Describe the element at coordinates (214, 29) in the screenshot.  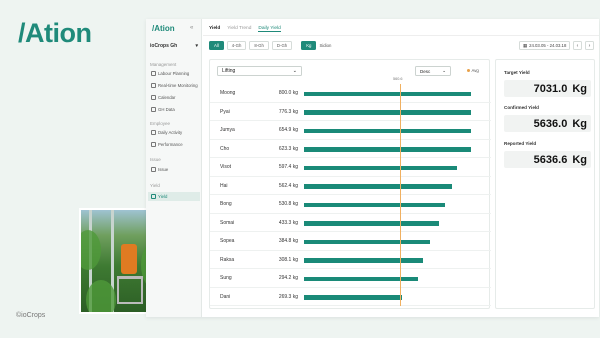
I see `tab-yield: Yield` at that location.